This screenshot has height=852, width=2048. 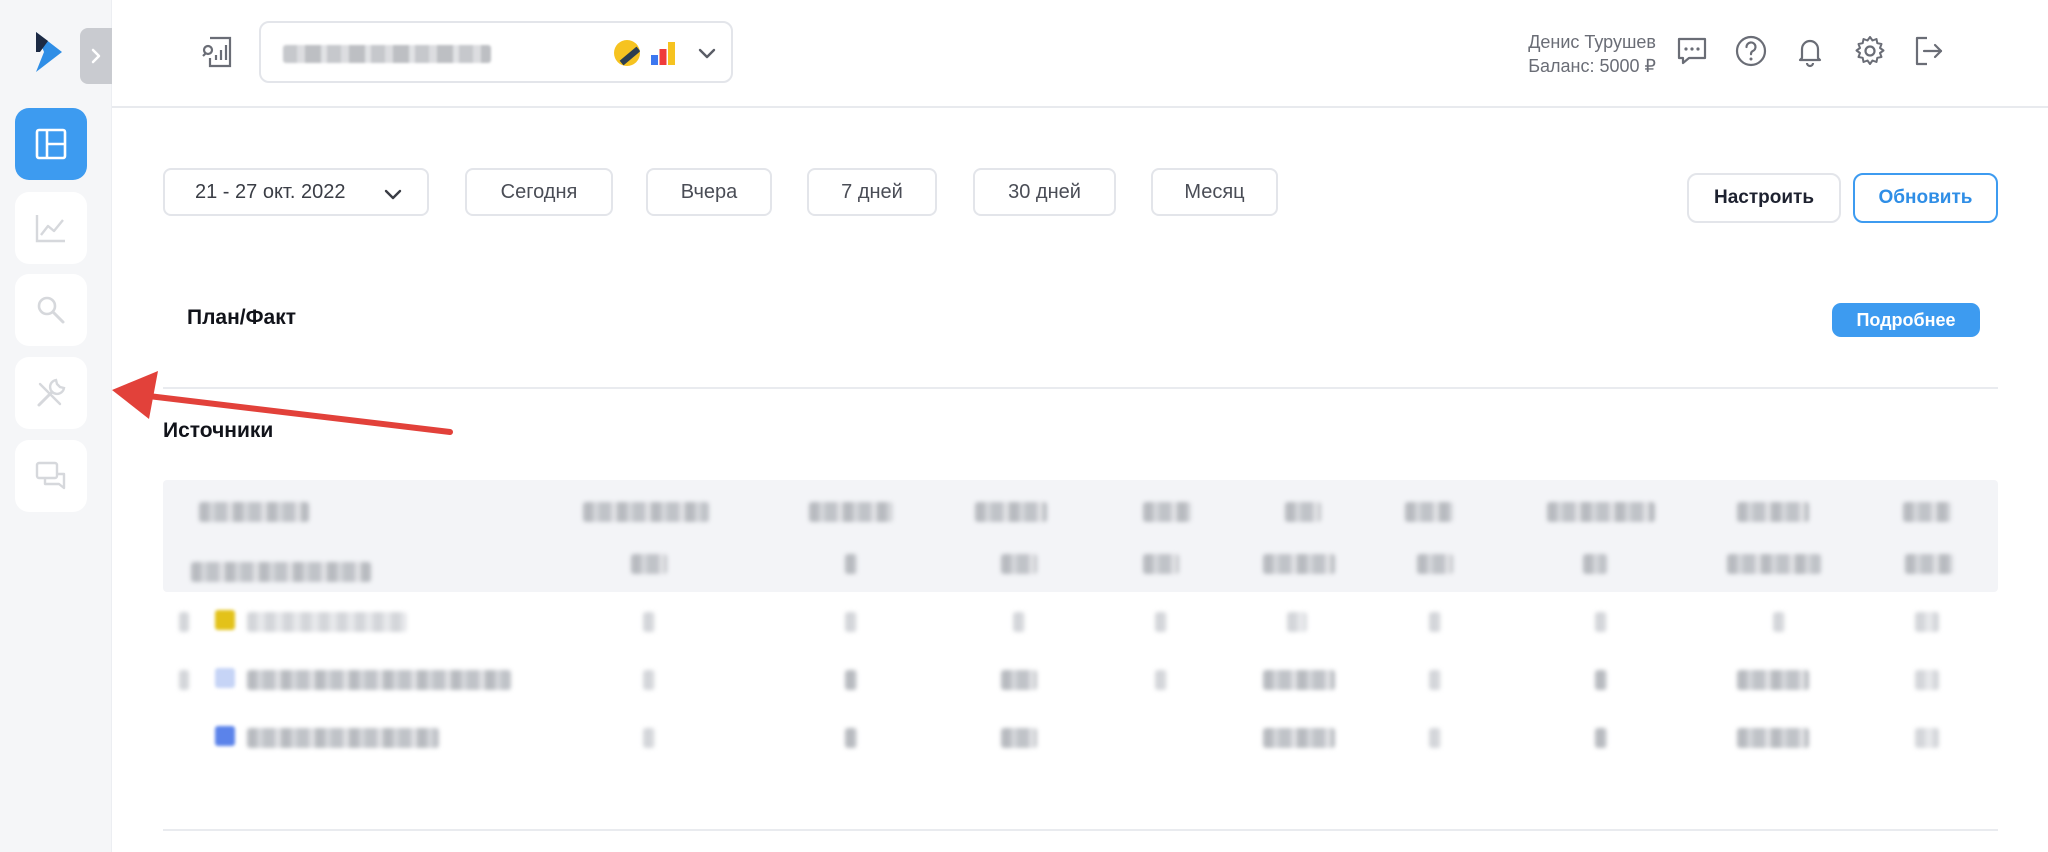 I want to click on logout-icon, so click(x=1929, y=51).